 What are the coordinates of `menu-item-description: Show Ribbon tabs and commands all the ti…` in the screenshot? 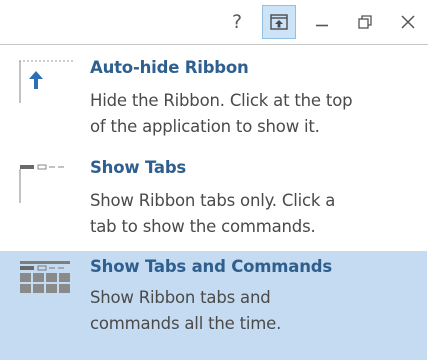 It's located at (250, 311).